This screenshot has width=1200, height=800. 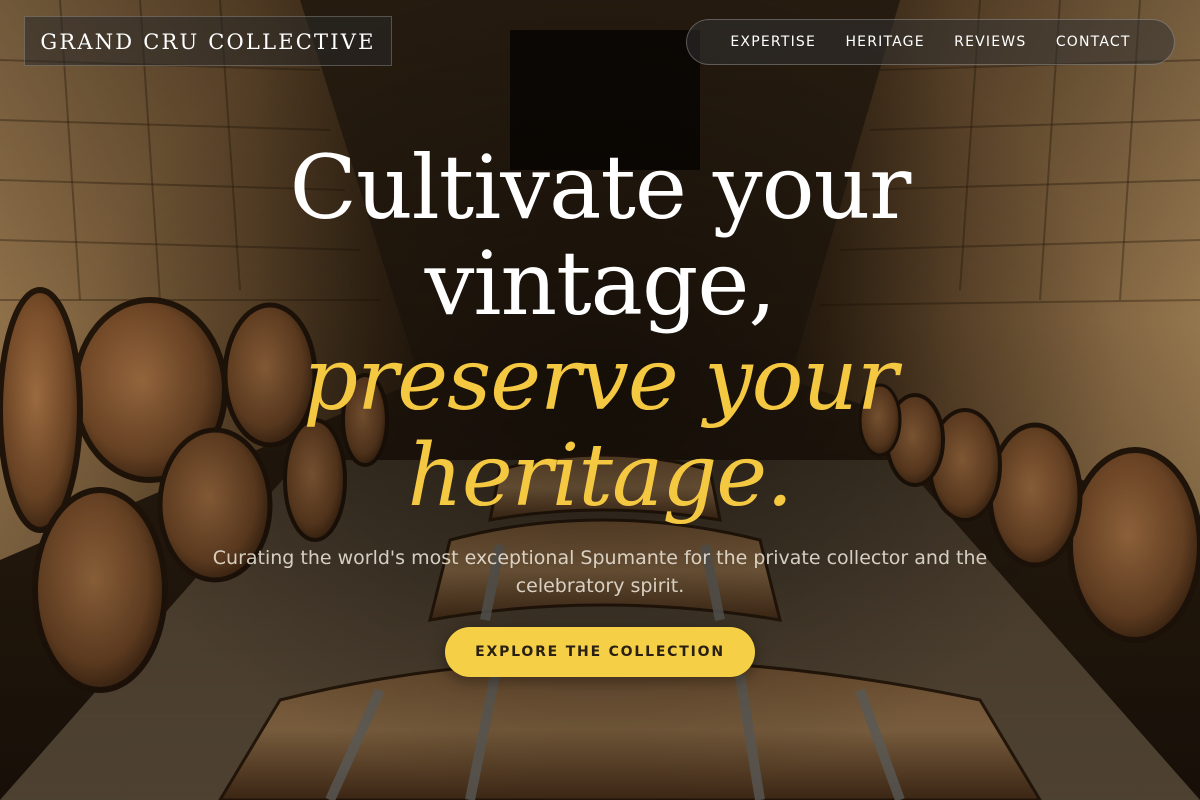 What do you see at coordinates (773, 42) in the screenshot?
I see `nav-link-expertise: EXPERTISE` at bounding box center [773, 42].